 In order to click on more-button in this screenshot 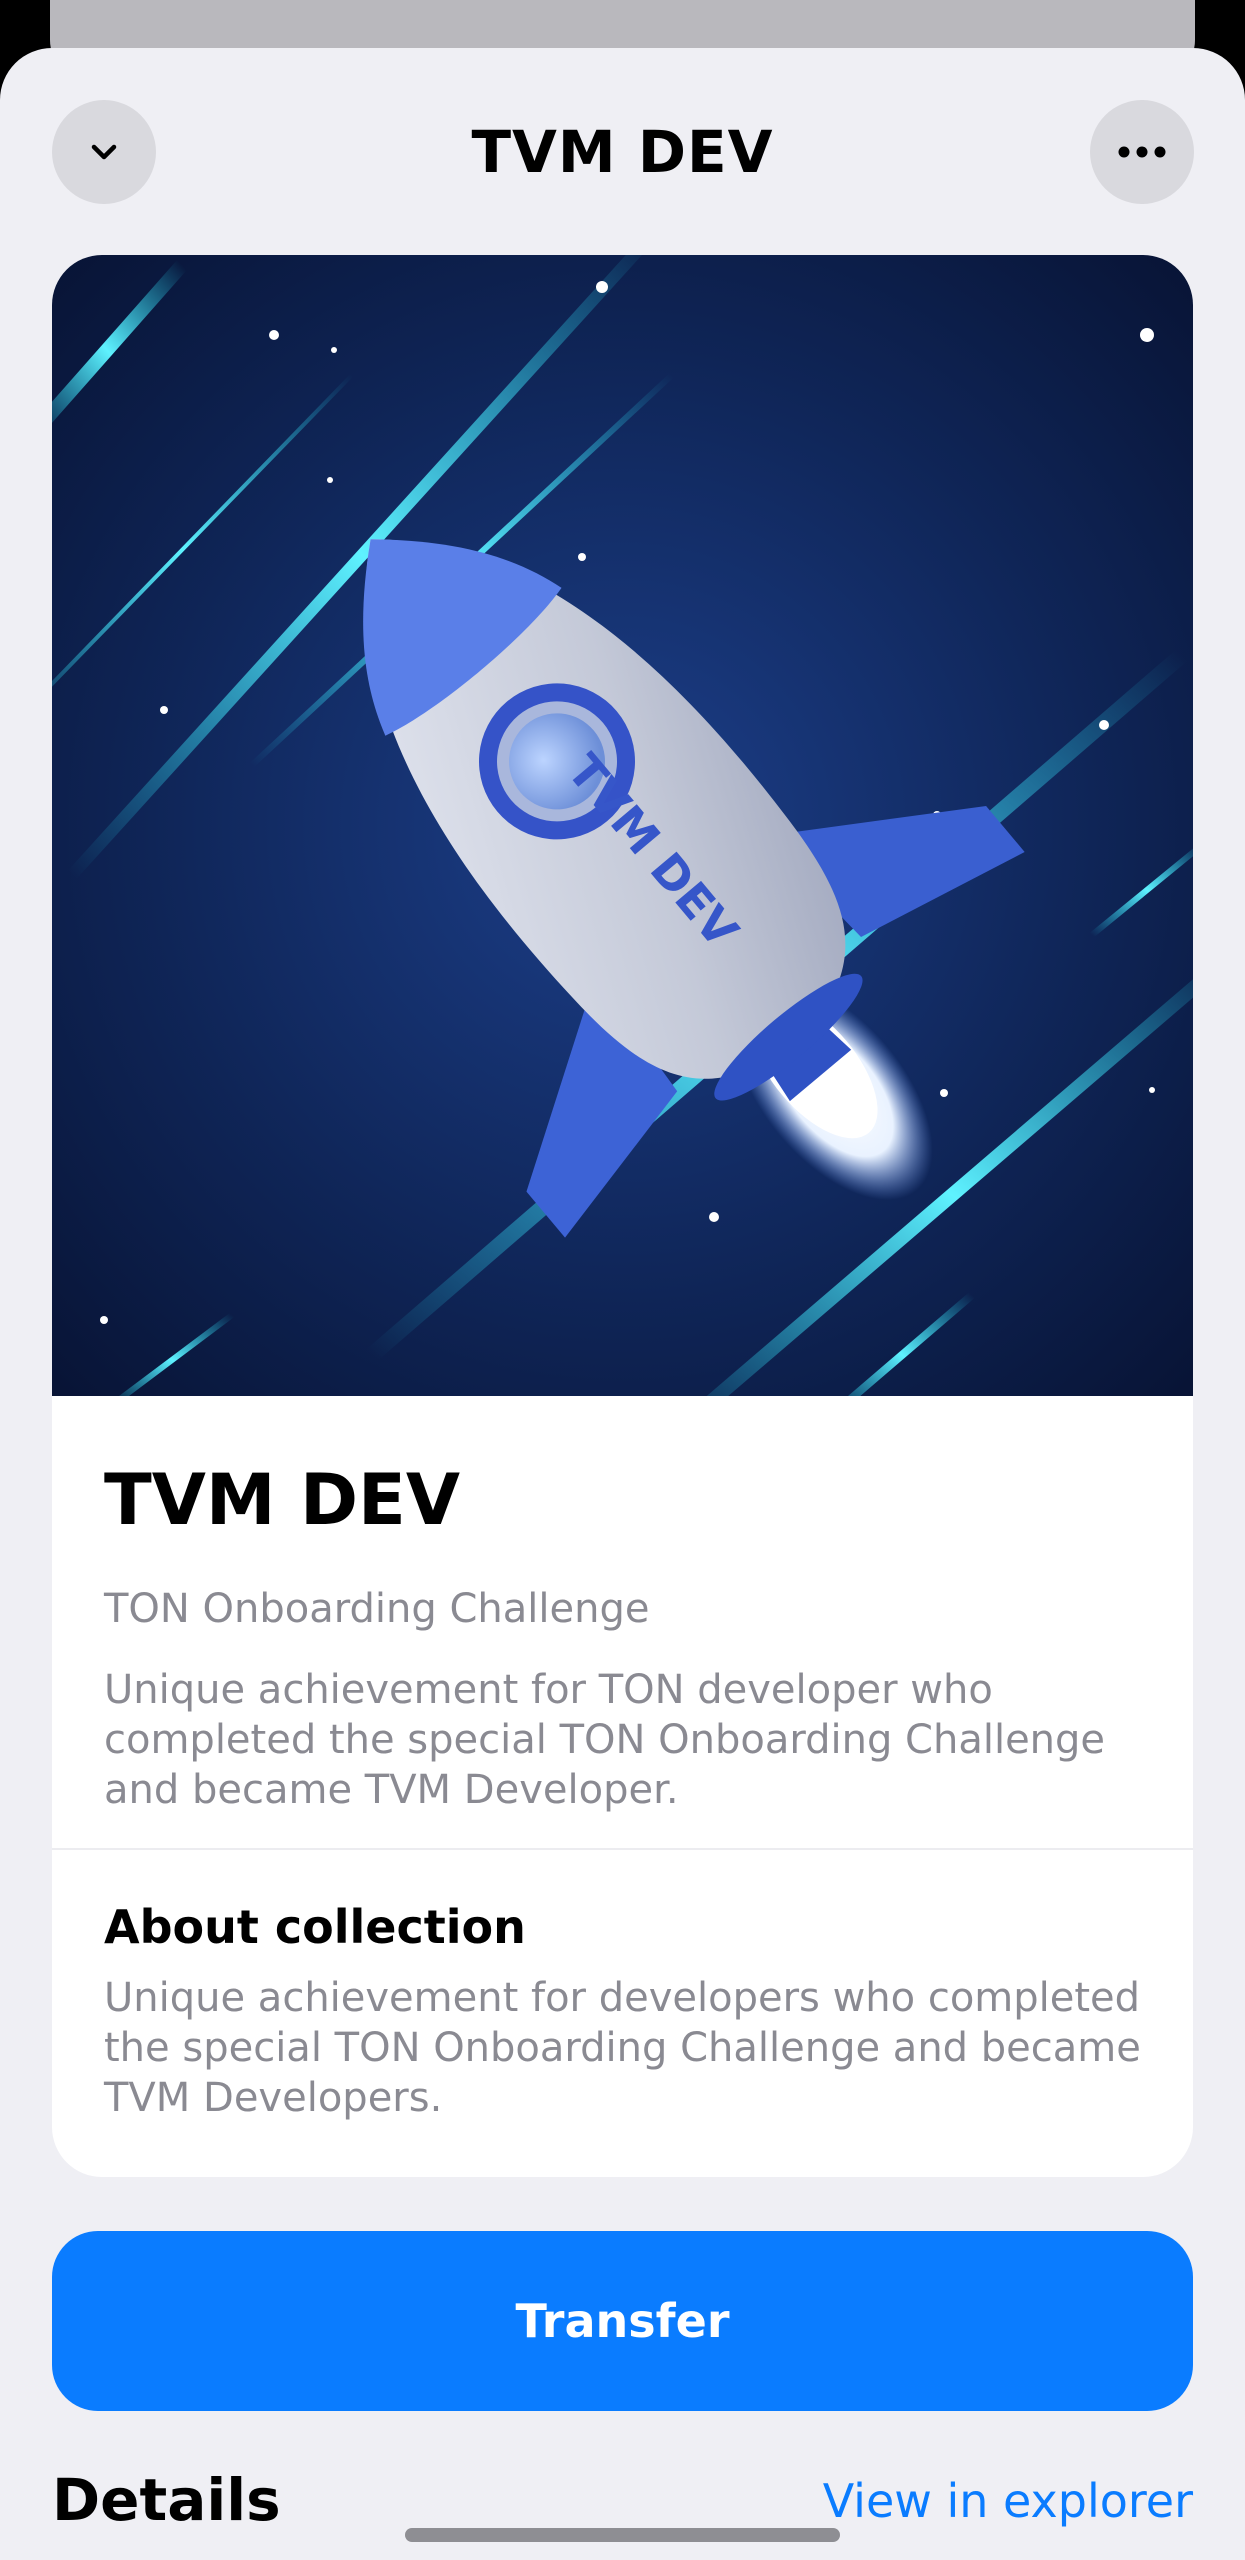, I will do `click(1142, 152)`.